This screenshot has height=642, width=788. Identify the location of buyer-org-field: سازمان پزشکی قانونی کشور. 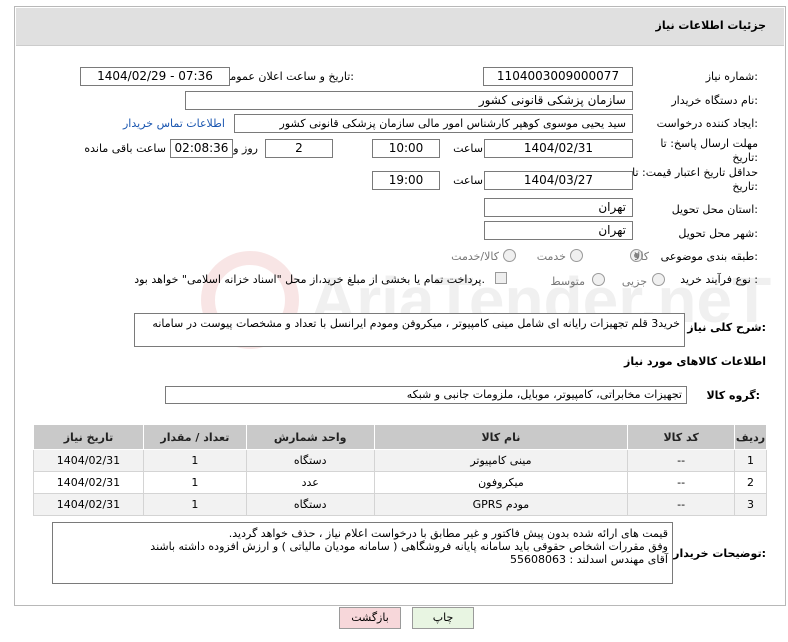
(409, 100).